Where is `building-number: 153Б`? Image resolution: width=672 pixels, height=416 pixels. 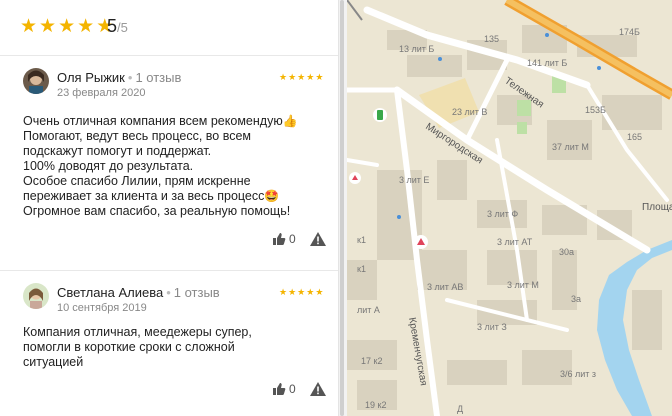
building-number: 153Б is located at coordinates (595, 110).